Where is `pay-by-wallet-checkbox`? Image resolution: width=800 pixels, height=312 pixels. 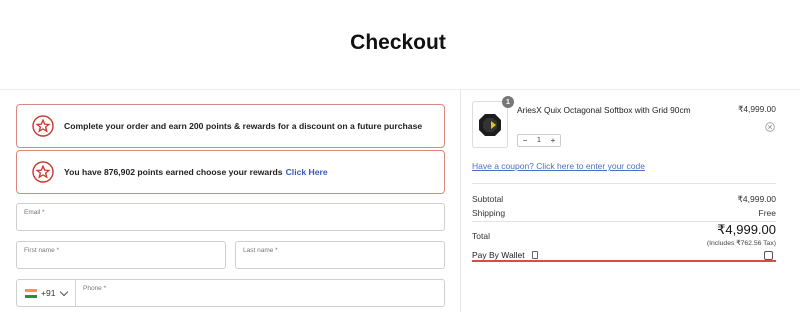 pay-by-wallet-checkbox is located at coordinates (768, 255).